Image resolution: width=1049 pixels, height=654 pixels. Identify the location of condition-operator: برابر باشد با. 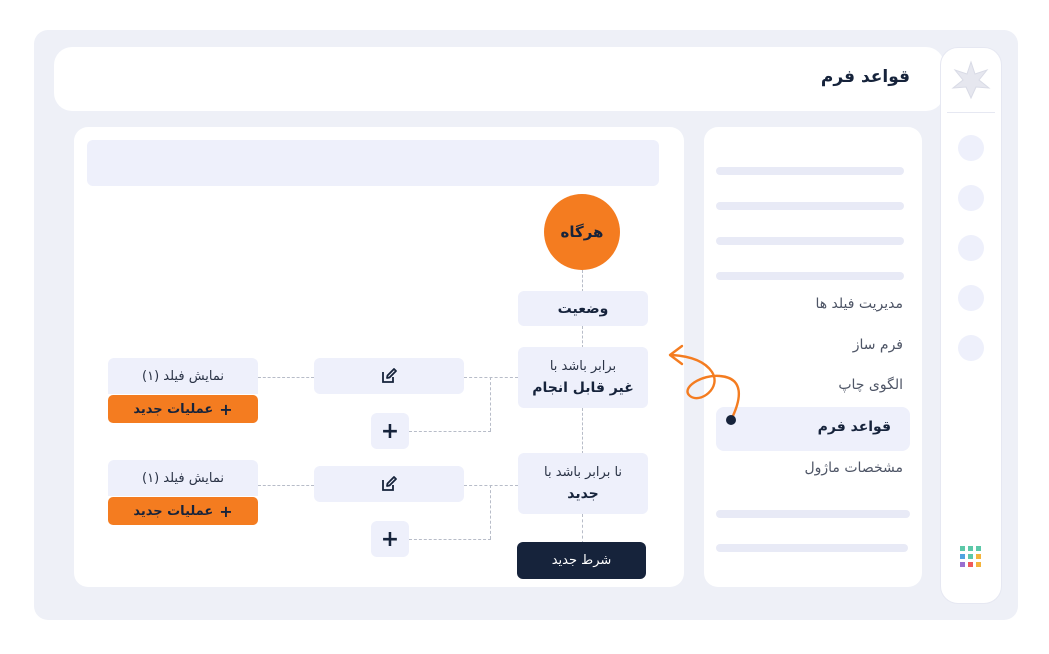
(583, 366).